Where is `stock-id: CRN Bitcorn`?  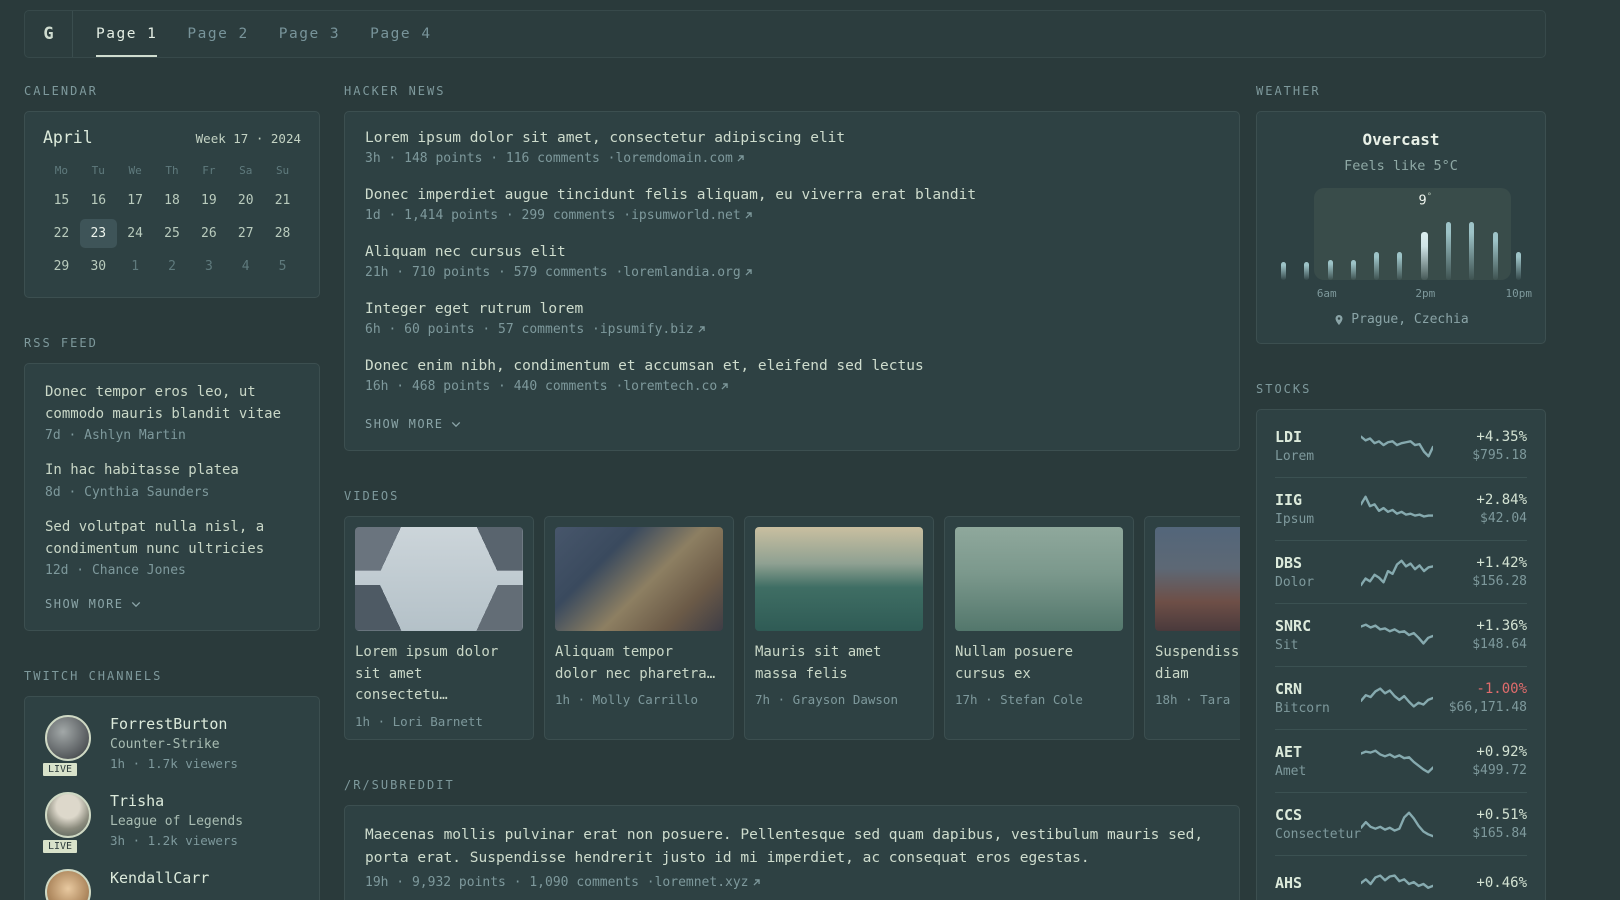
stock-id: CRN Bitcorn is located at coordinates (1318, 698).